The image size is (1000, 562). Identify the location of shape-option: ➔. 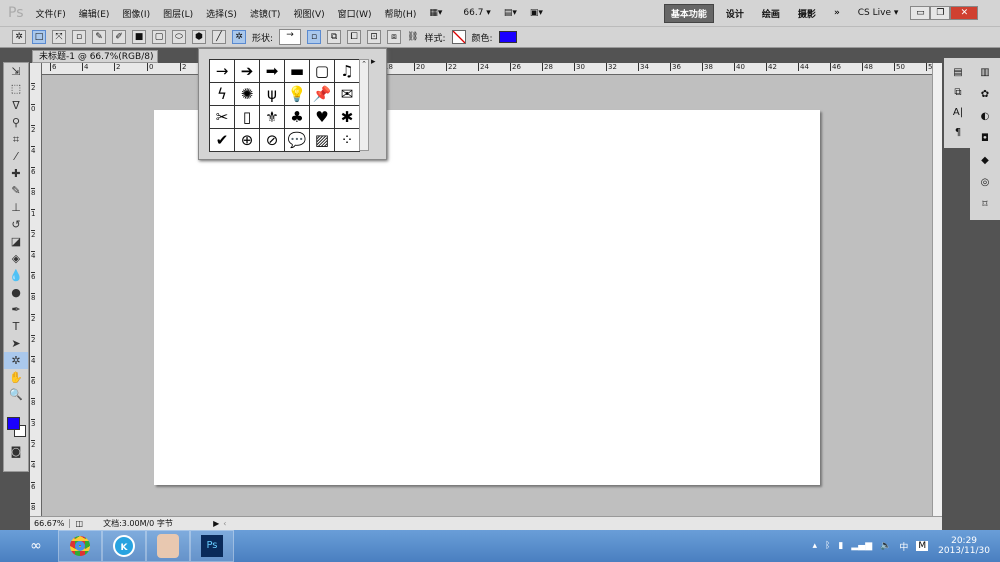
(247, 71).